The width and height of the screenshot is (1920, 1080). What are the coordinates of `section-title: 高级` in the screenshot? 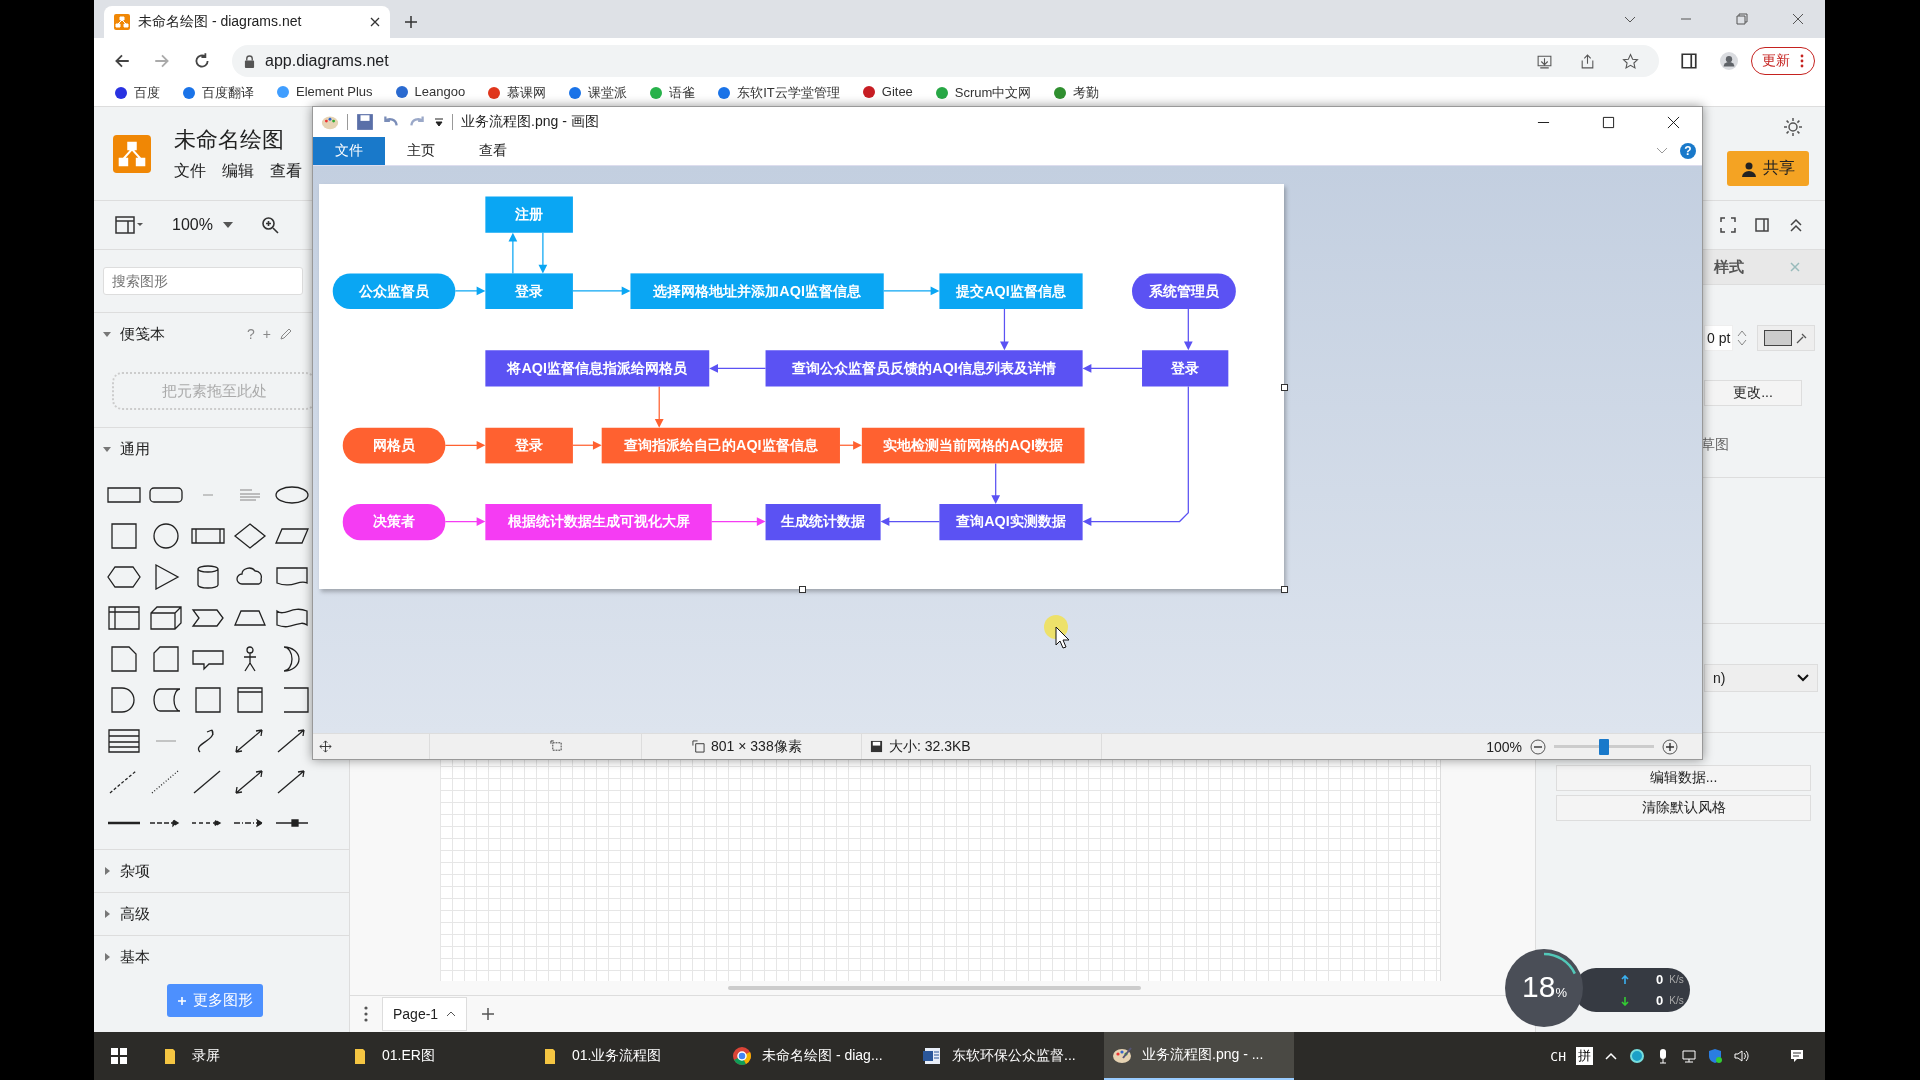 It's located at (135, 914).